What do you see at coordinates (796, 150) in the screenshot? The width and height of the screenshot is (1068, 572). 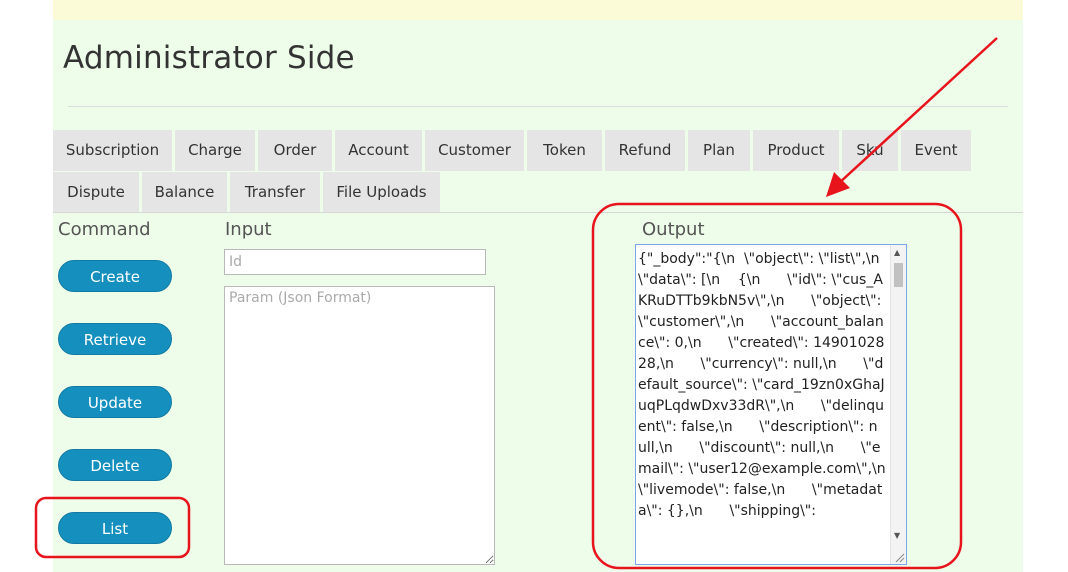 I see `tab-product: Product` at bounding box center [796, 150].